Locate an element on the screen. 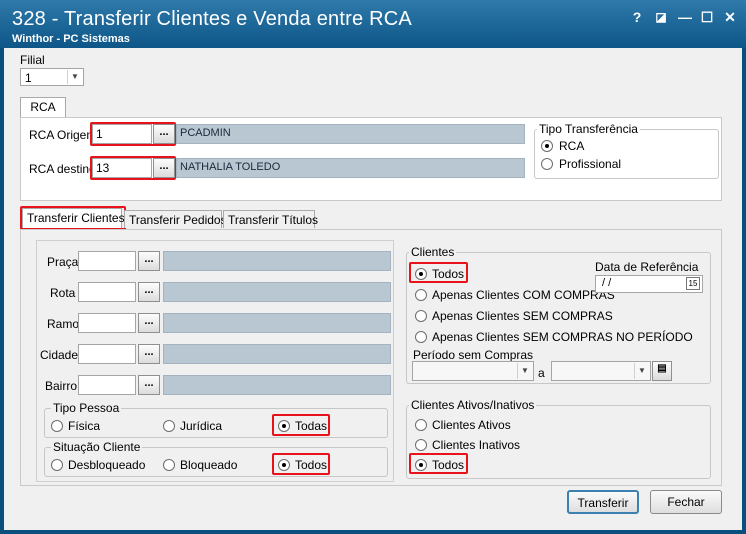  rca-destino-label: RCA destino is located at coordinates (62, 169).